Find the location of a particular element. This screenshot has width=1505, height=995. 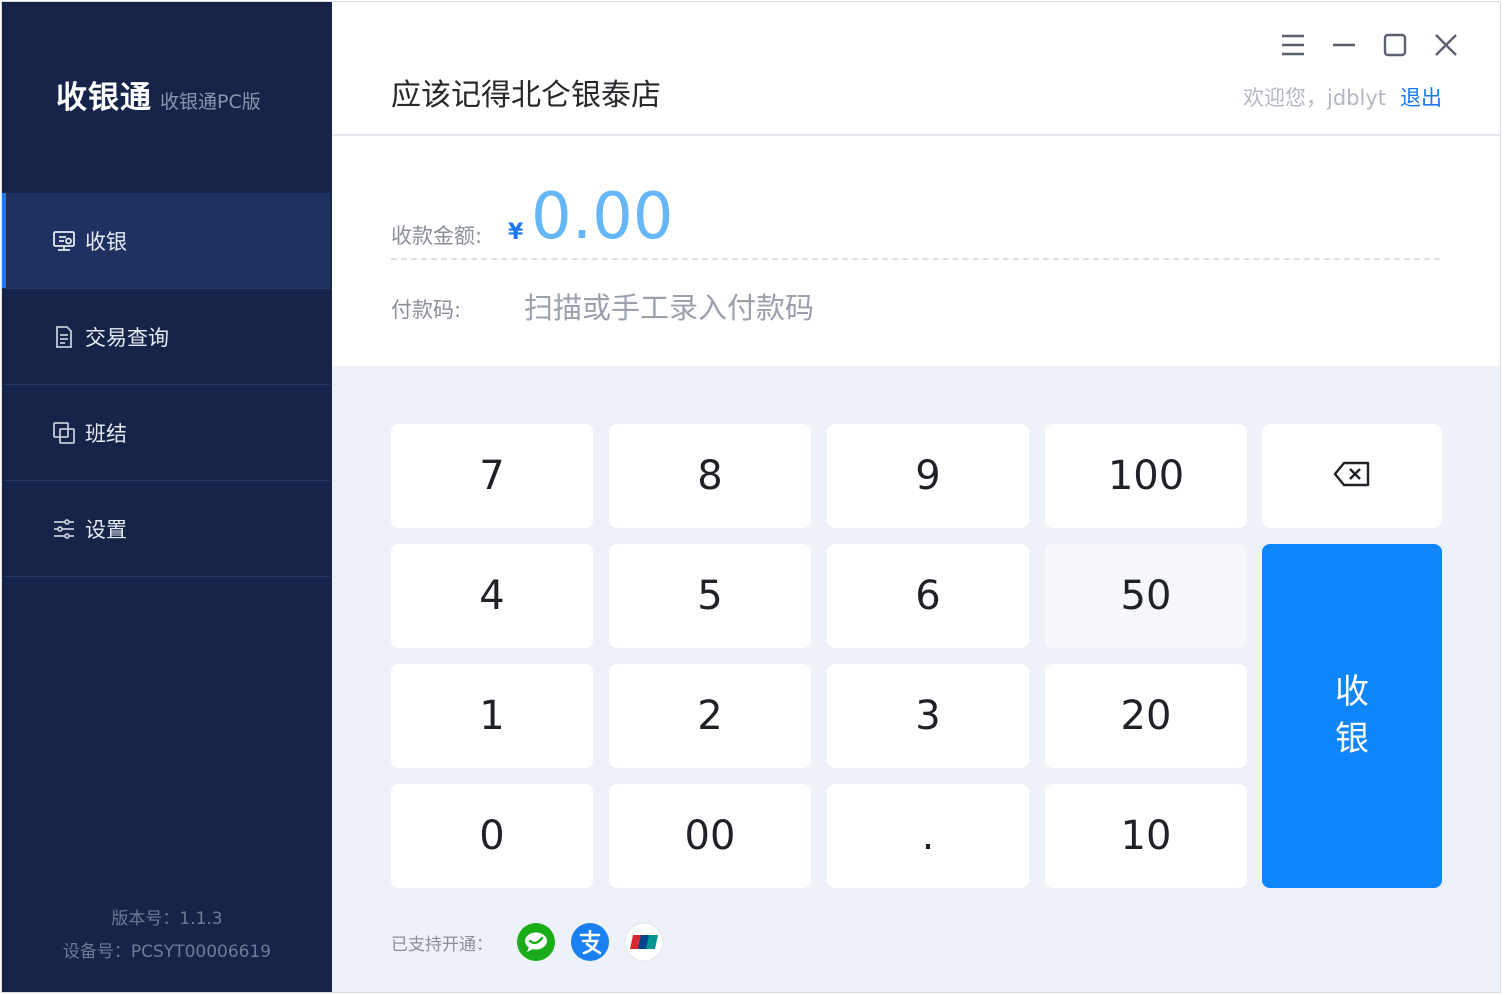

supported-label: 已支持开通： is located at coordinates (442, 944).